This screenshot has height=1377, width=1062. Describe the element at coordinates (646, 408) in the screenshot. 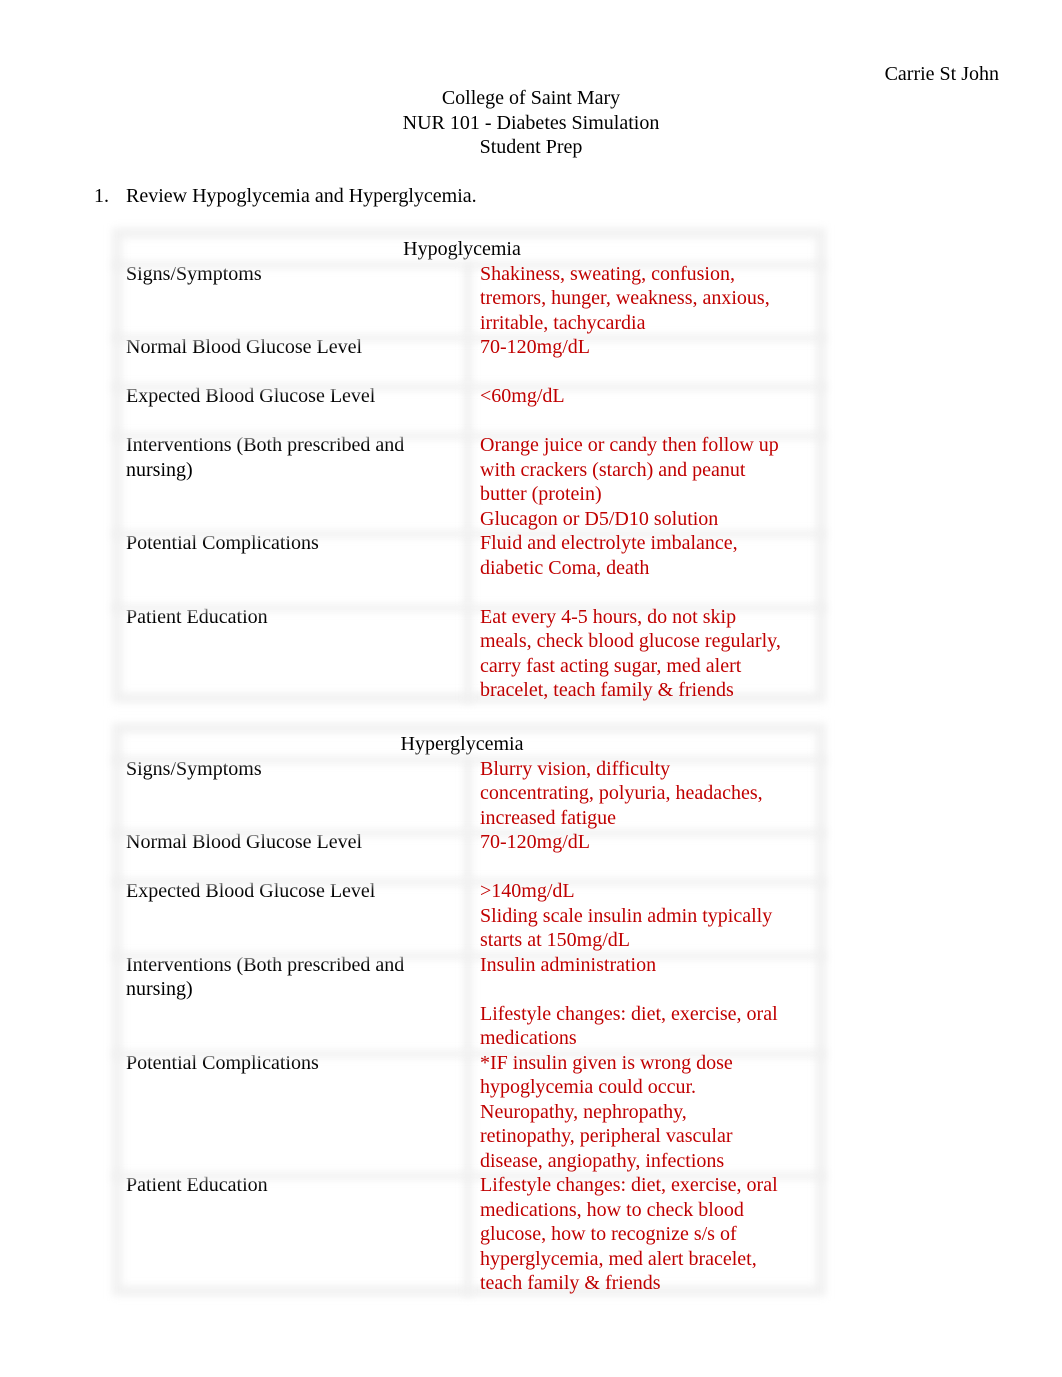

I see `row-answer: <60mg/dL` at that location.